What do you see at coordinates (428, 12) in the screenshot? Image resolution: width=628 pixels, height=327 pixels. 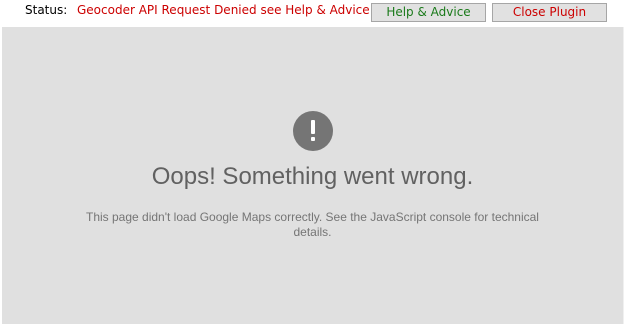 I see `help-advice-button: Help & Advice` at bounding box center [428, 12].